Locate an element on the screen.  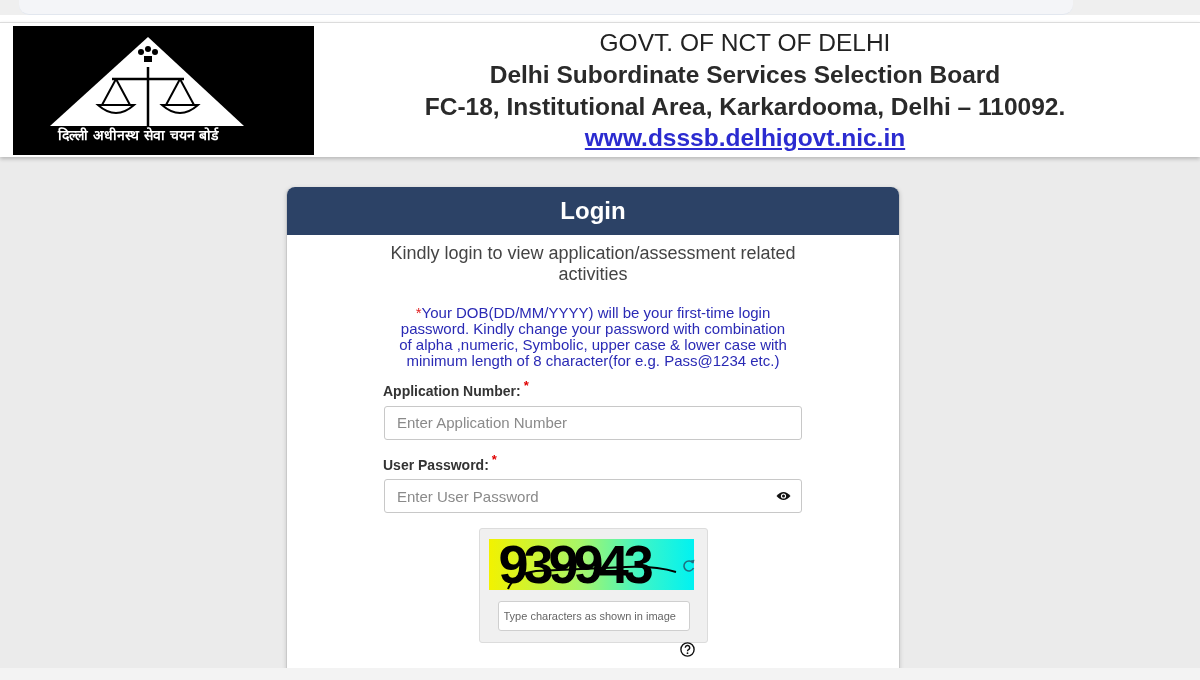
refresh-icon is located at coordinates (688, 566).